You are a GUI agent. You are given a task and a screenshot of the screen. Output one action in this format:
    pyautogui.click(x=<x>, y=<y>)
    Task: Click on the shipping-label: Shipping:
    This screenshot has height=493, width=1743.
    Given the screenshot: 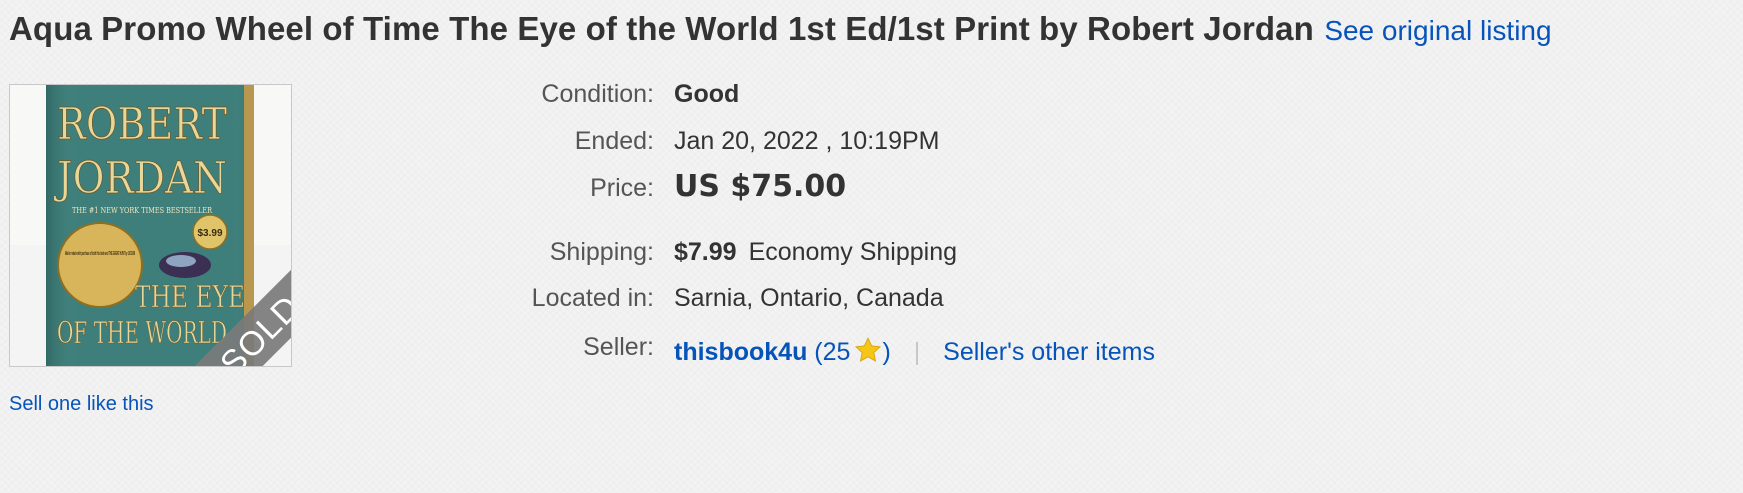 What is the action you would take?
    pyautogui.click(x=601, y=252)
    